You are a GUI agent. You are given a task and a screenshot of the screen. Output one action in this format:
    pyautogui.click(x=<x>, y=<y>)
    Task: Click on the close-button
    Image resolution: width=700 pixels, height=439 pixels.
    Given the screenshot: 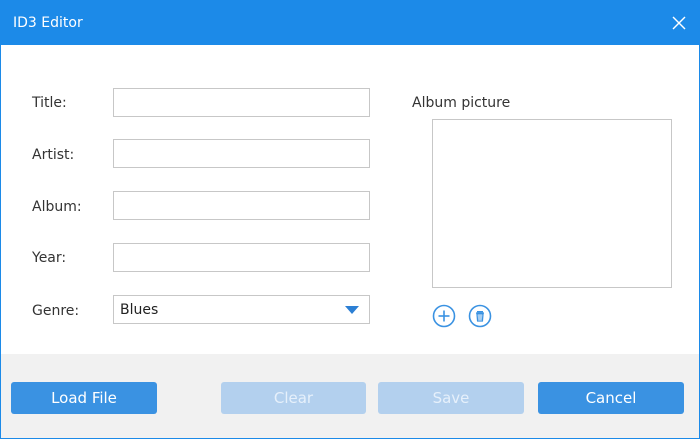 What is the action you would take?
    pyautogui.click(x=679, y=23)
    